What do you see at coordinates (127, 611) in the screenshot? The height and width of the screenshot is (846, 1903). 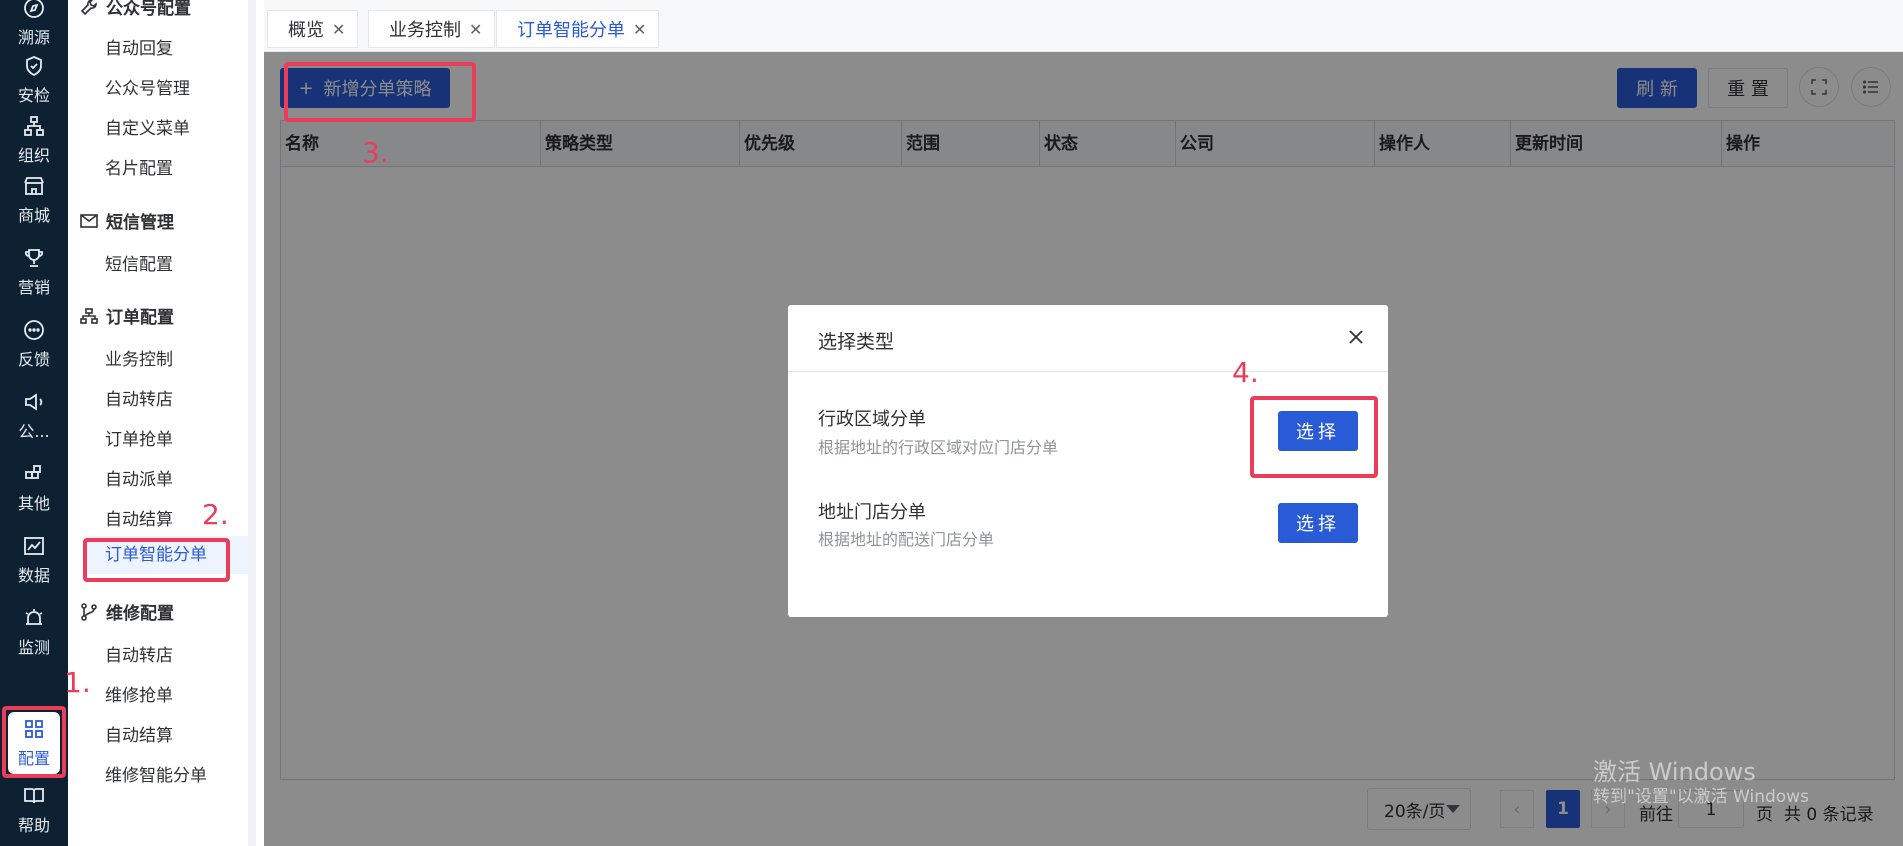 I see `group-repair: 维修配置` at bounding box center [127, 611].